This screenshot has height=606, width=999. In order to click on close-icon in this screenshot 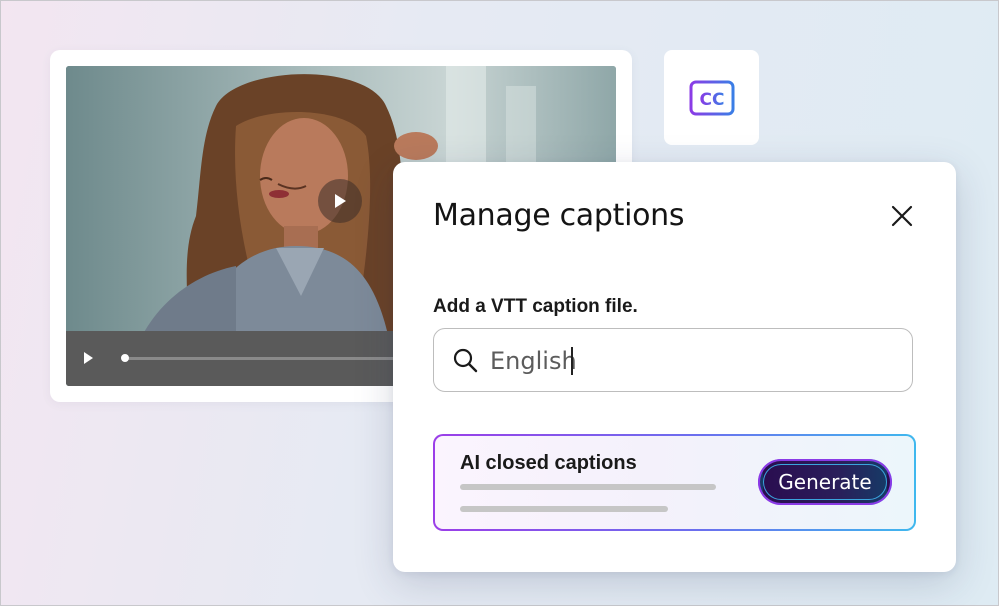, I will do `click(902, 216)`.